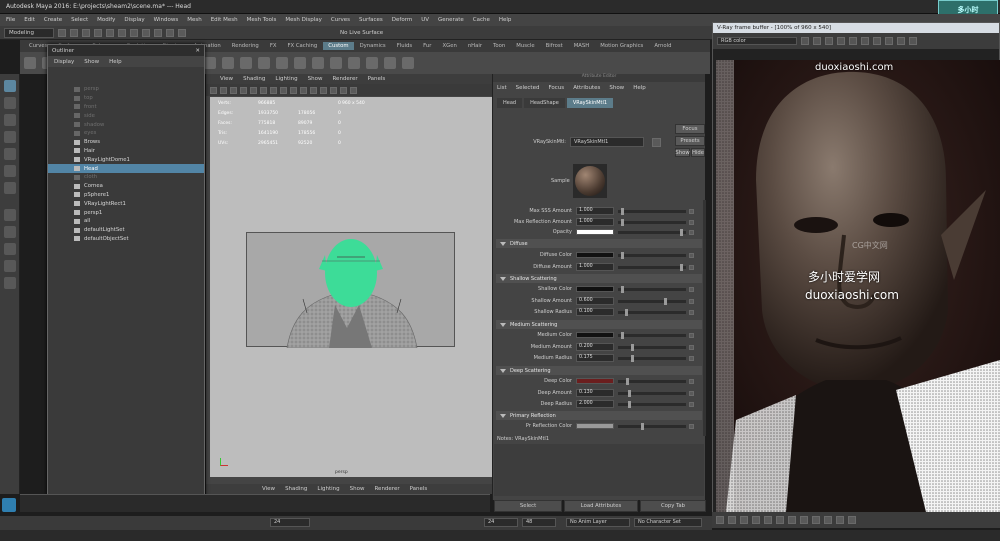 This screenshot has height=541, width=1000. I want to click on outliner-menu-item: Show, so click(91, 62).